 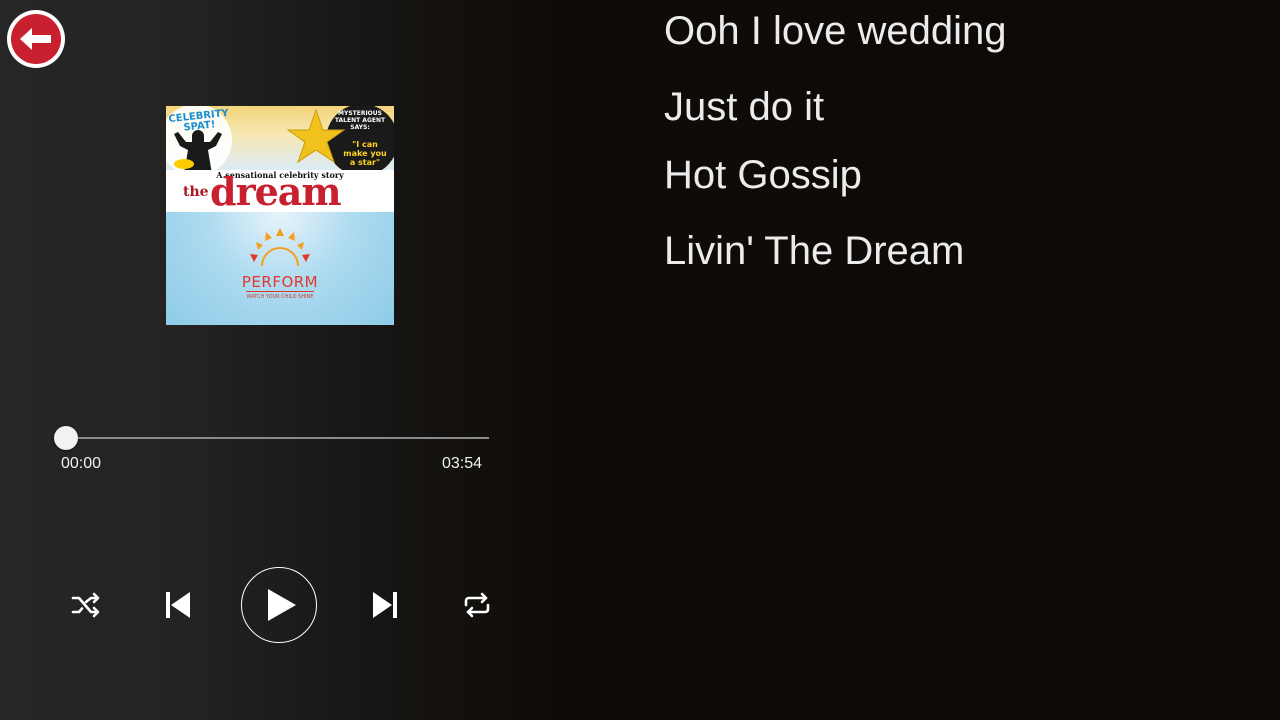 I want to click on arrow-left-icon, so click(x=36, y=39).